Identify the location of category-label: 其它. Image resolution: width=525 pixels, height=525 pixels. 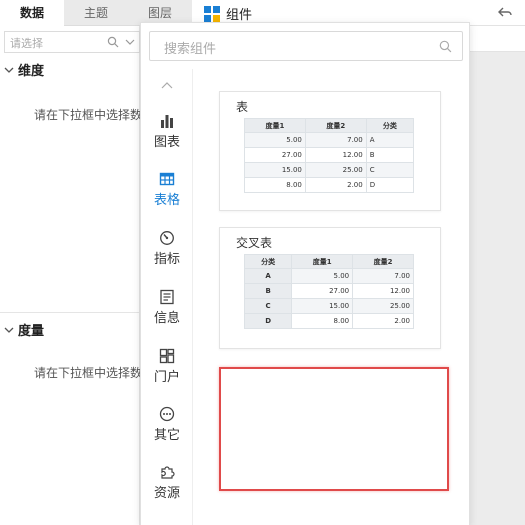
(166, 435).